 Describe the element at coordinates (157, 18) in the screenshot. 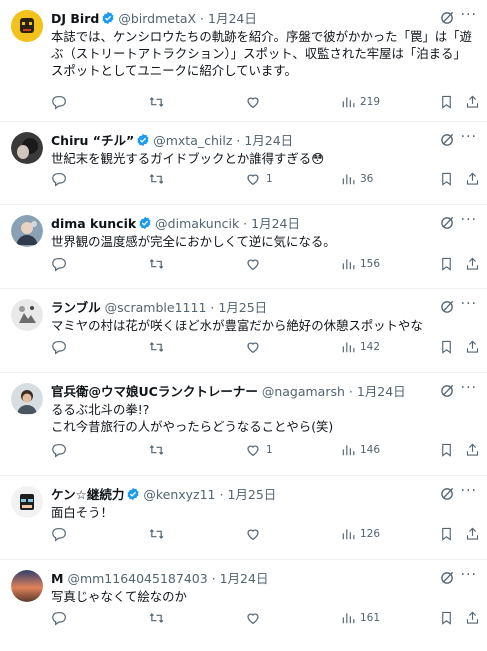

I see `handle: @birdmetaX` at that location.